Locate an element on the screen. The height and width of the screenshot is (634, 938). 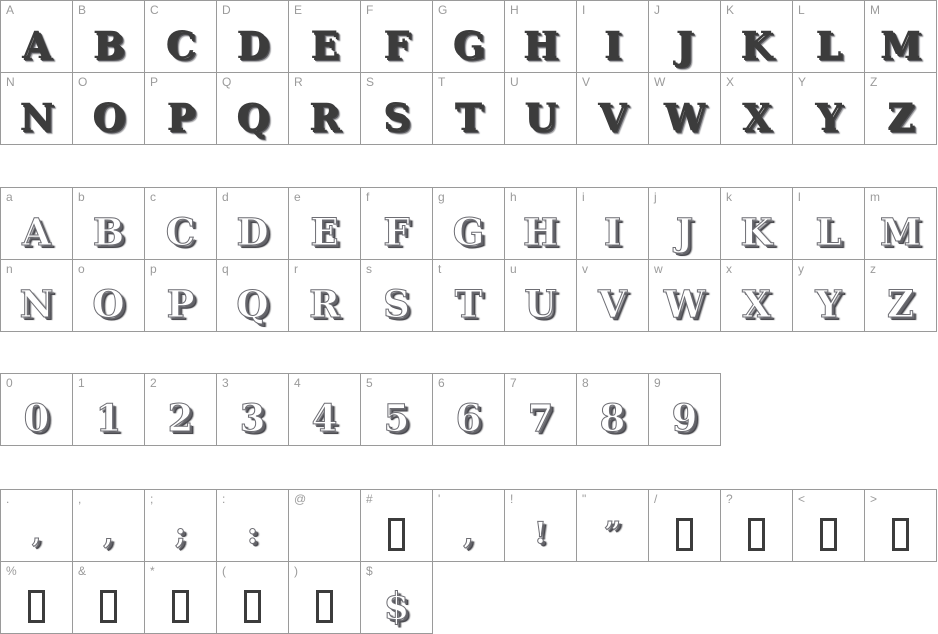
glyph-code-label: 8 is located at coordinates (585, 383).